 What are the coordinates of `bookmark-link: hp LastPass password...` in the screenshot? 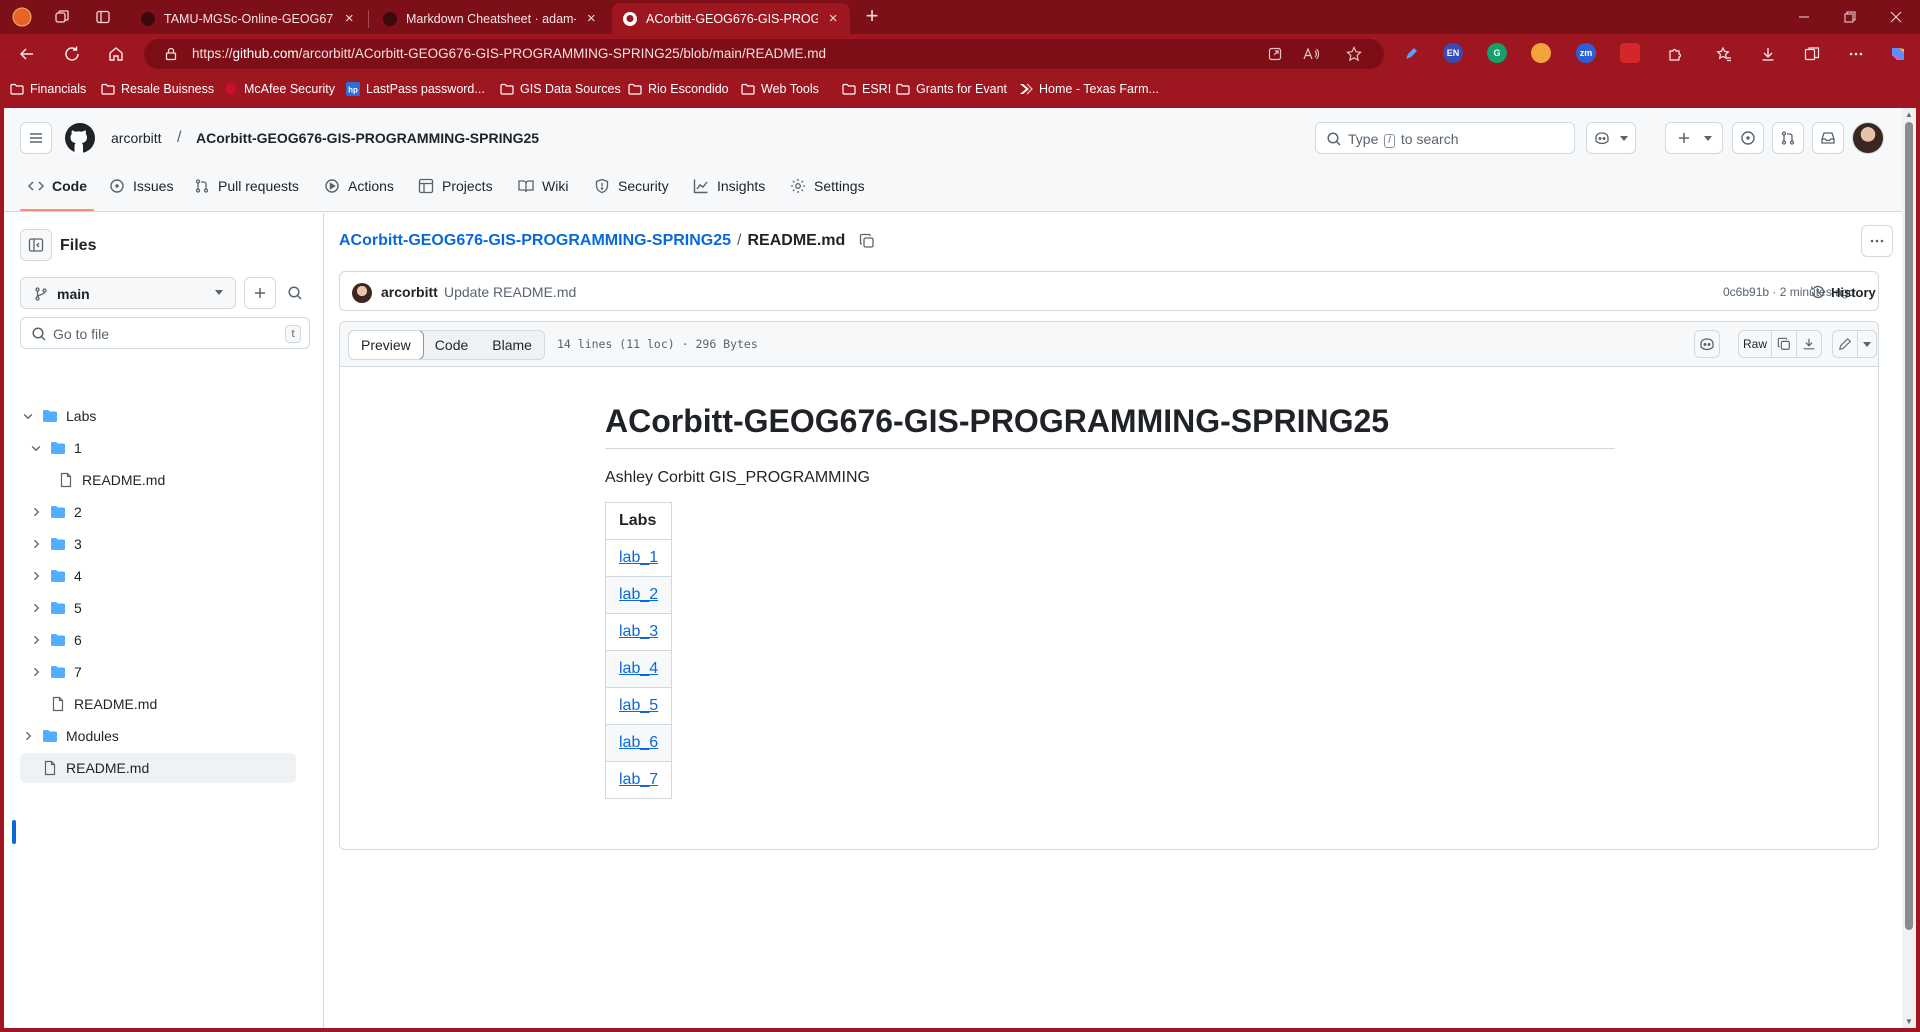 It's located at (415, 89).